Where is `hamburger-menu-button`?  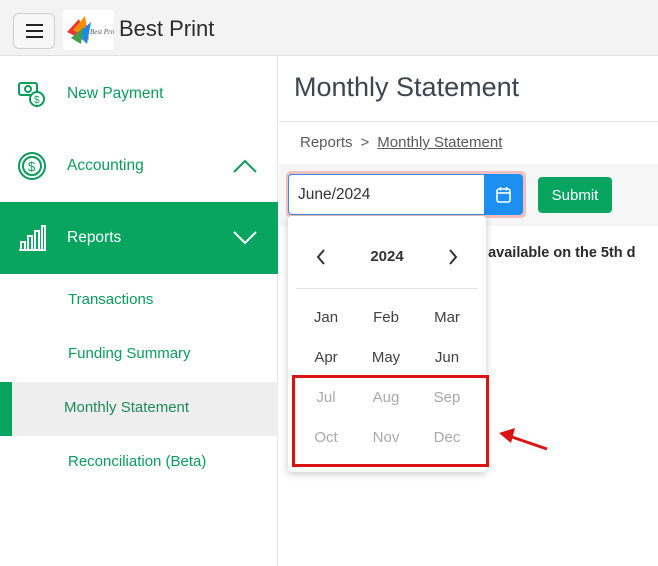
hamburger-menu-button is located at coordinates (34, 31).